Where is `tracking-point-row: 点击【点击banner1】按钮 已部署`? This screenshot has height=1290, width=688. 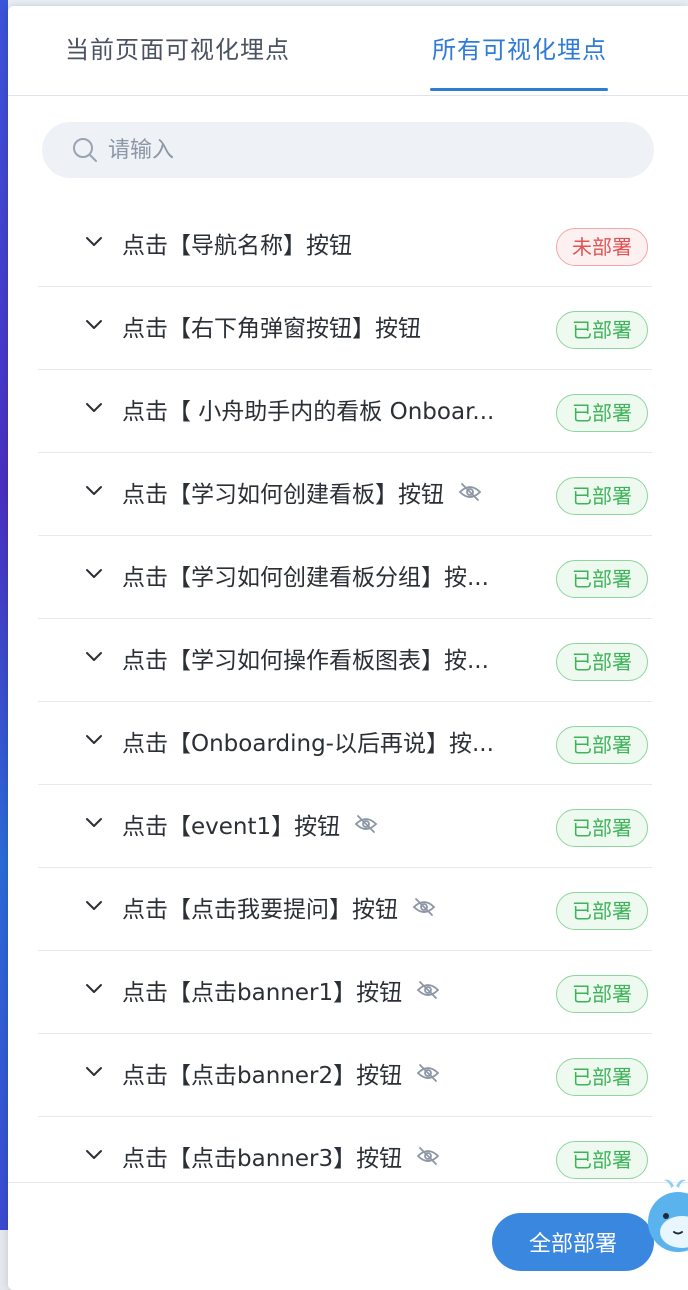 tracking-point-row: 点击【点击banner1】按钮 已部署 is located at coordinates (345, 992).